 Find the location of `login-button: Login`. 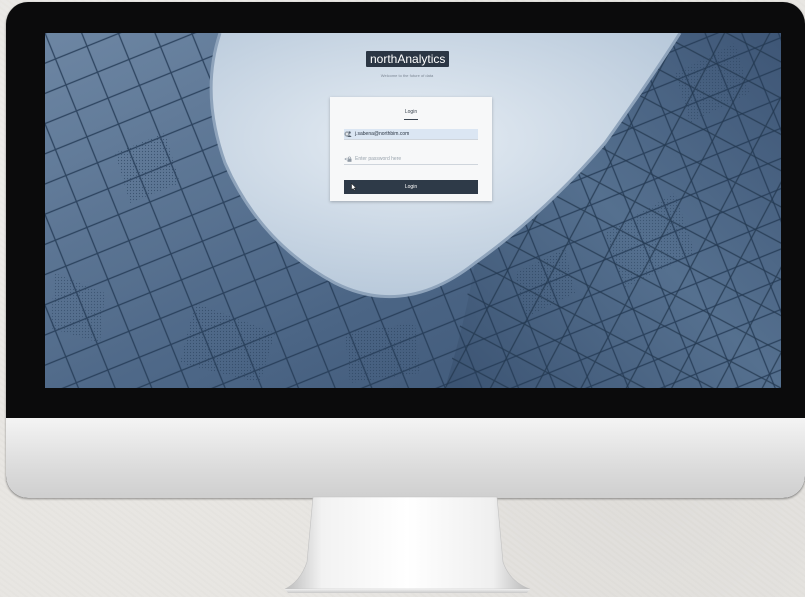

login-button: Login is located at coordinates (411, 187).